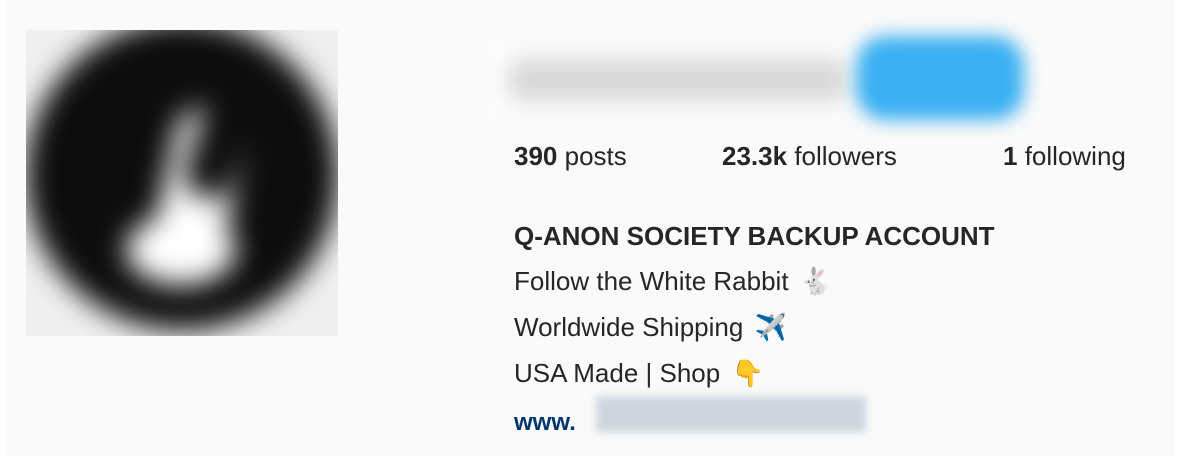  Describe the element at coordinates (755, 156) in the screenshot. I see `followers-count: 23.3k` at that location.